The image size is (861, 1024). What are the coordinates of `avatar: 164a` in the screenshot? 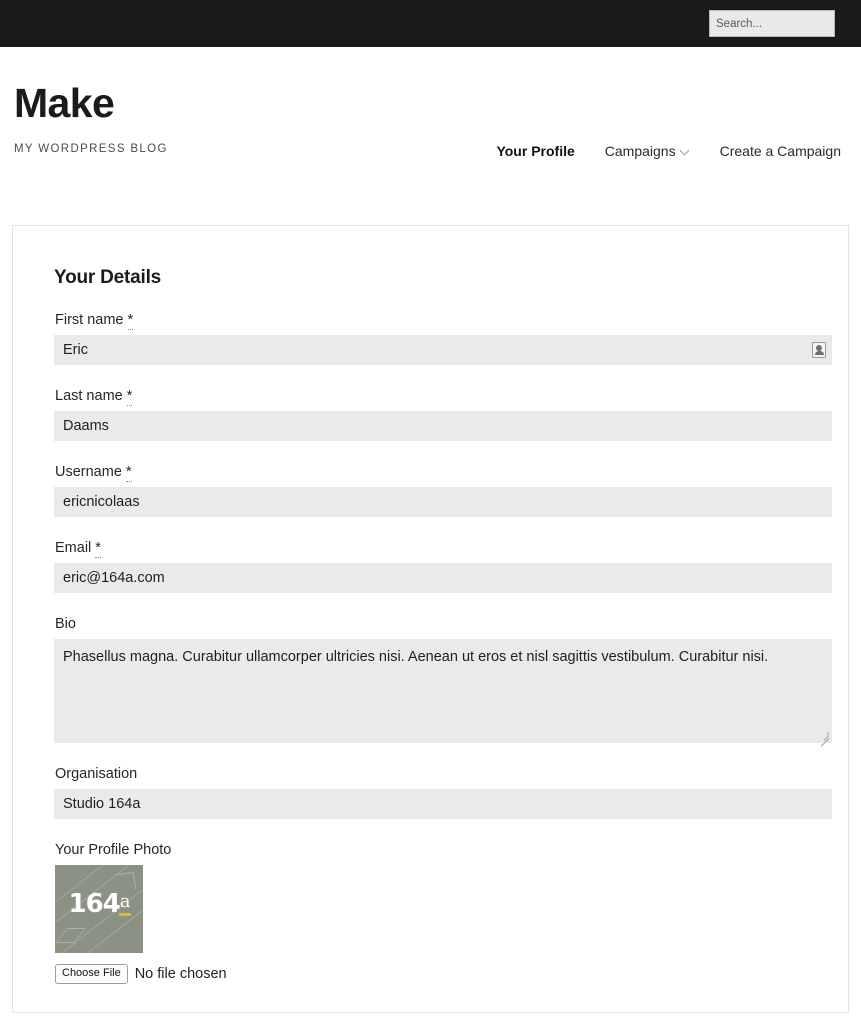 It's located at (99, 909).